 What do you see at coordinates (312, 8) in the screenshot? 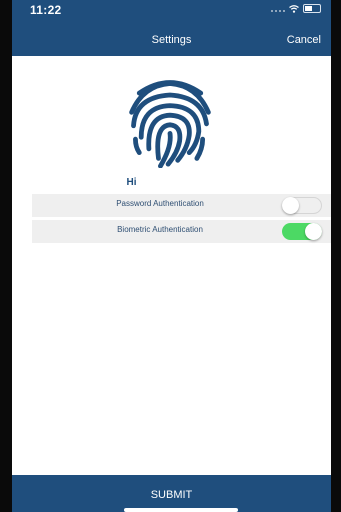
I see `battery-icon` at bounding box center [312, 8].